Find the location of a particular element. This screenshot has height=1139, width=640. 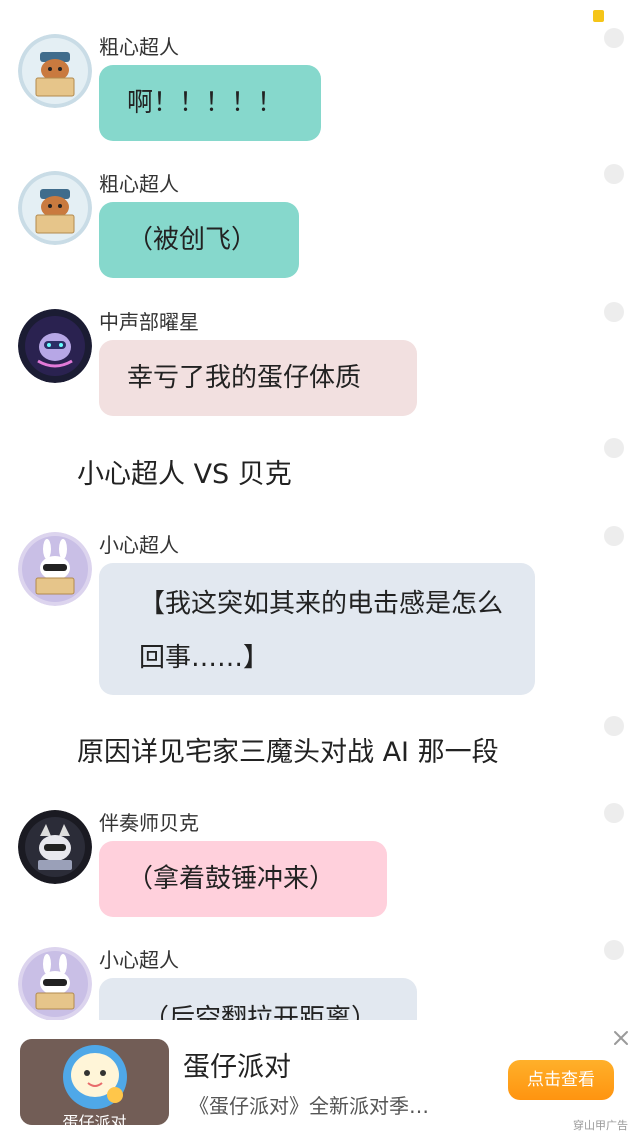

message-bubble: 【我这突如其来的电击感是怎么回事……】 is located at coordinates (317, 629).